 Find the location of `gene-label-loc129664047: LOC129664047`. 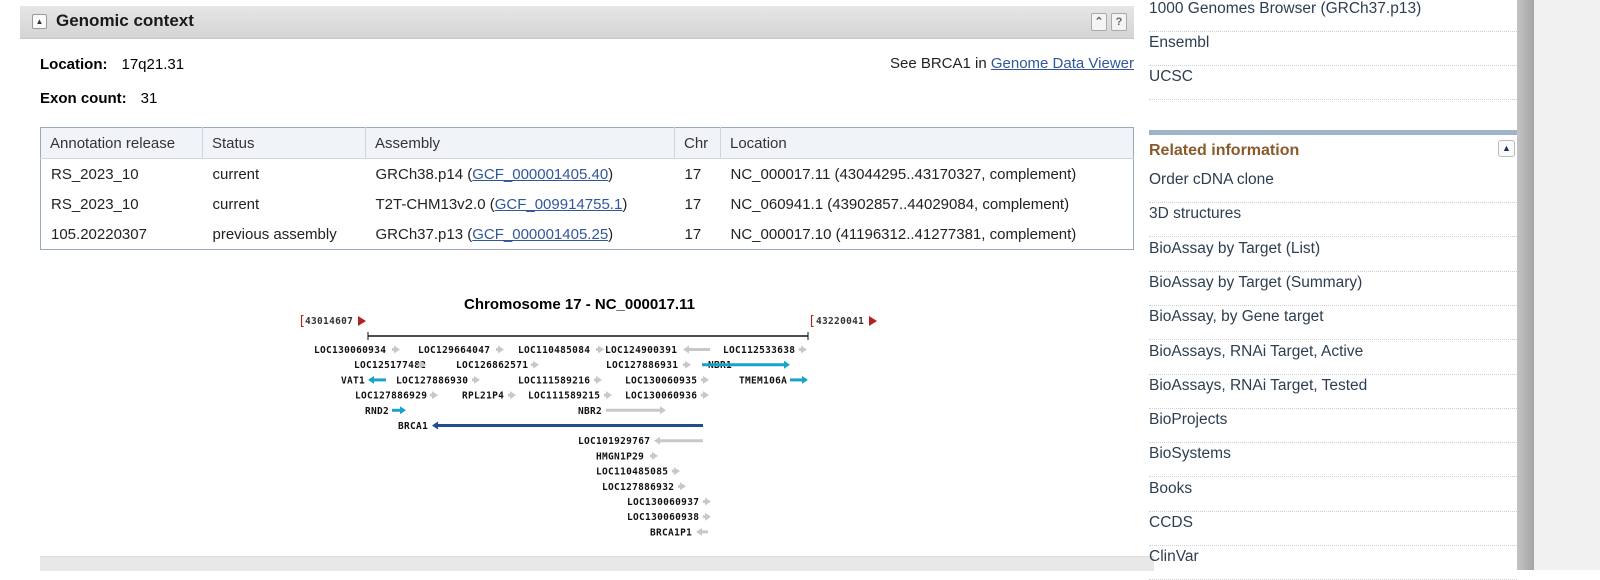

gene-label-loc129664047: LOC129664047 is located at coordinates (454, 350).